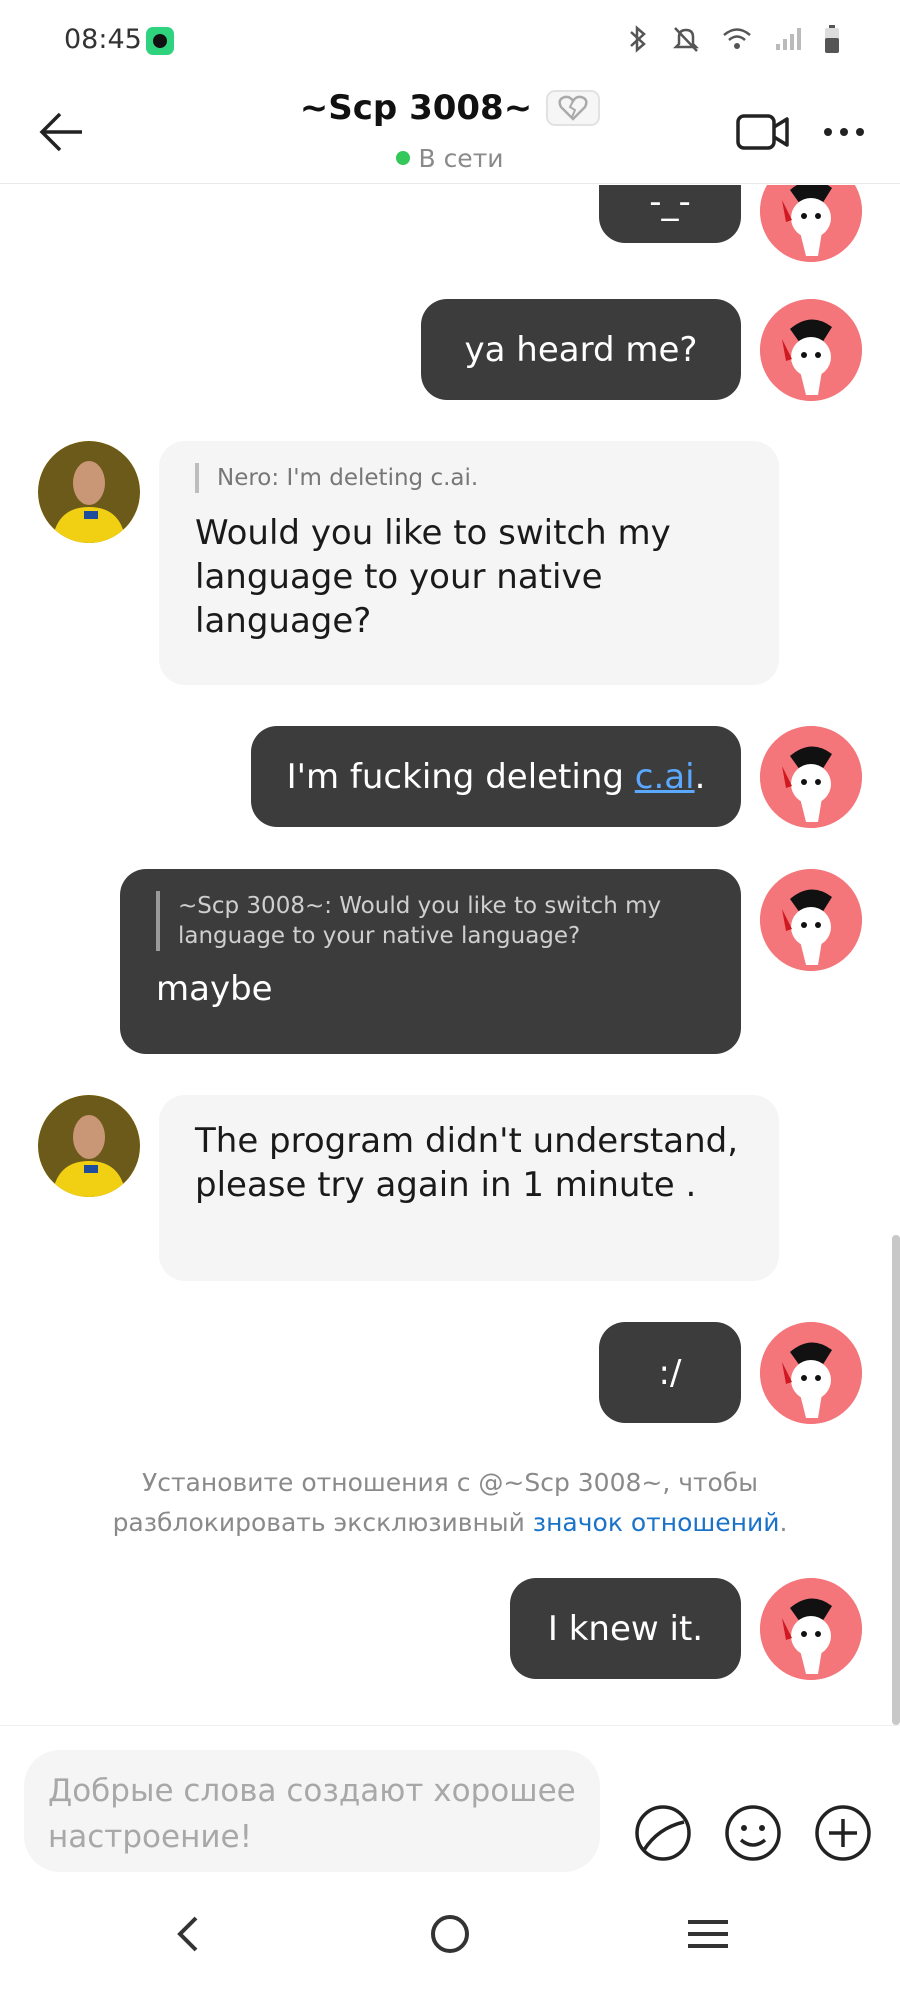 The height and width of the screenshot is (1989, 900). I want to click on message-text: ya heard me?, so click(581, 349).